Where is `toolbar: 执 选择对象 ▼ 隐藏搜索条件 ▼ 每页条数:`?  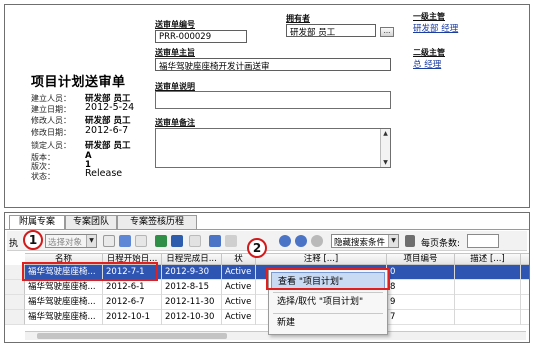 toolbar: 执 选择对象 ▼ 隐藏搜索条件 ▼ 每页条数: is located at coordinates (267, 241).